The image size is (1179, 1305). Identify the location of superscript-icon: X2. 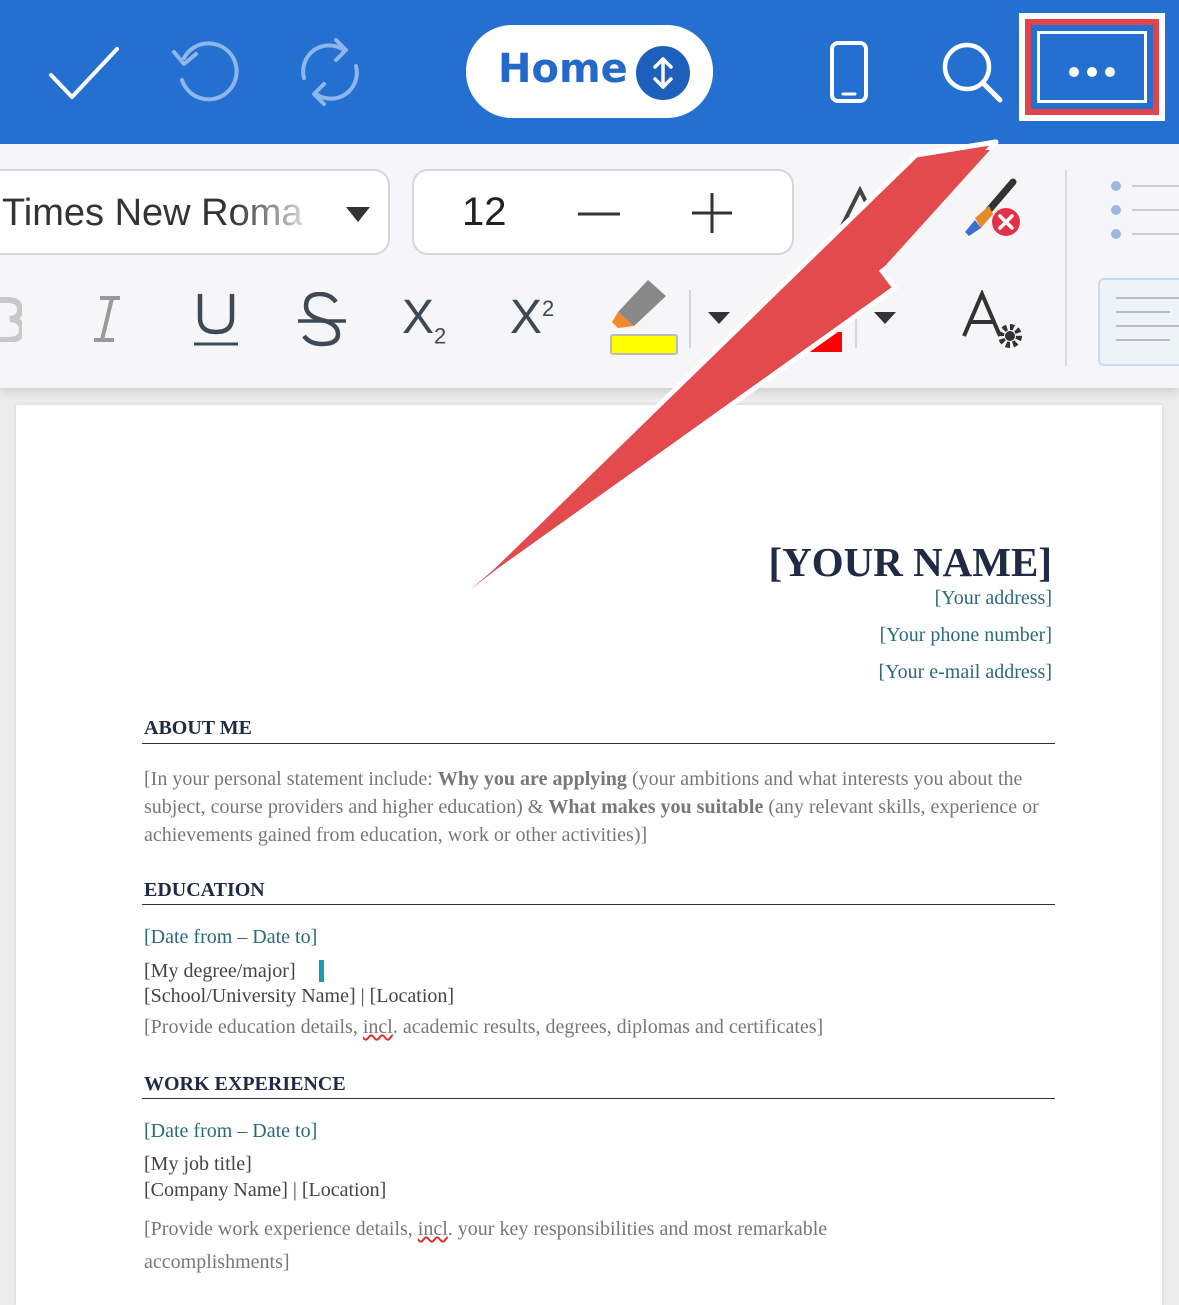
(532, 317).